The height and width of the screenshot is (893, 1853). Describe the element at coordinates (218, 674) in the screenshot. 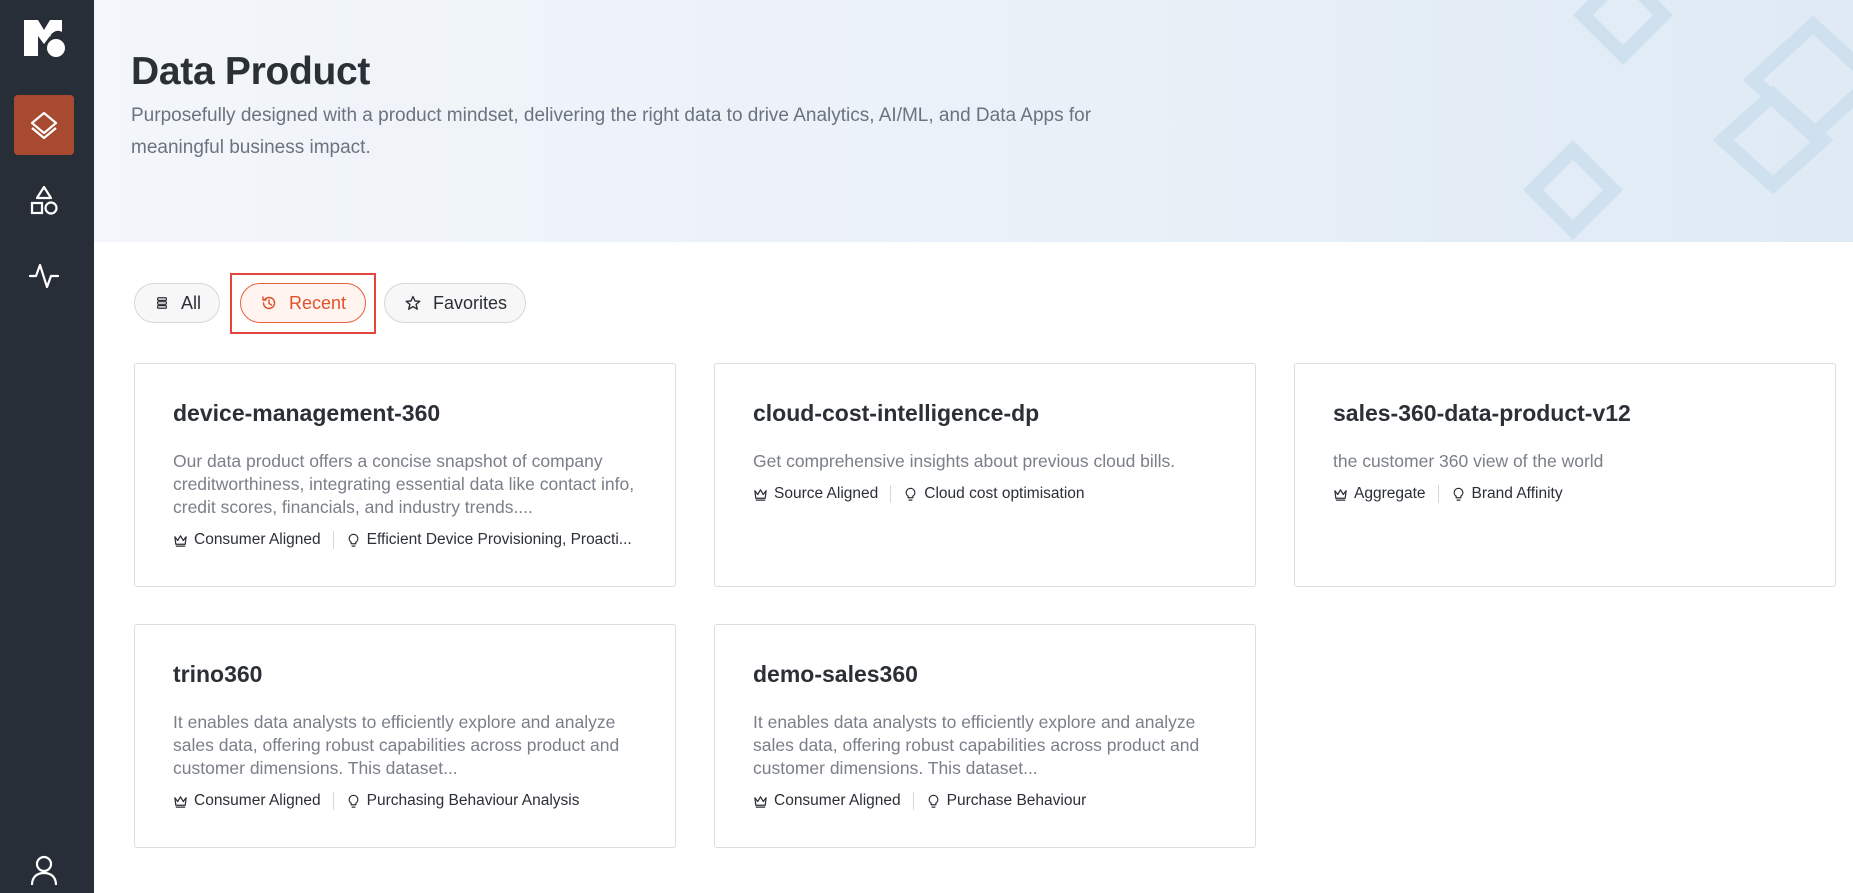

I see `card-title: trino360` at that location.